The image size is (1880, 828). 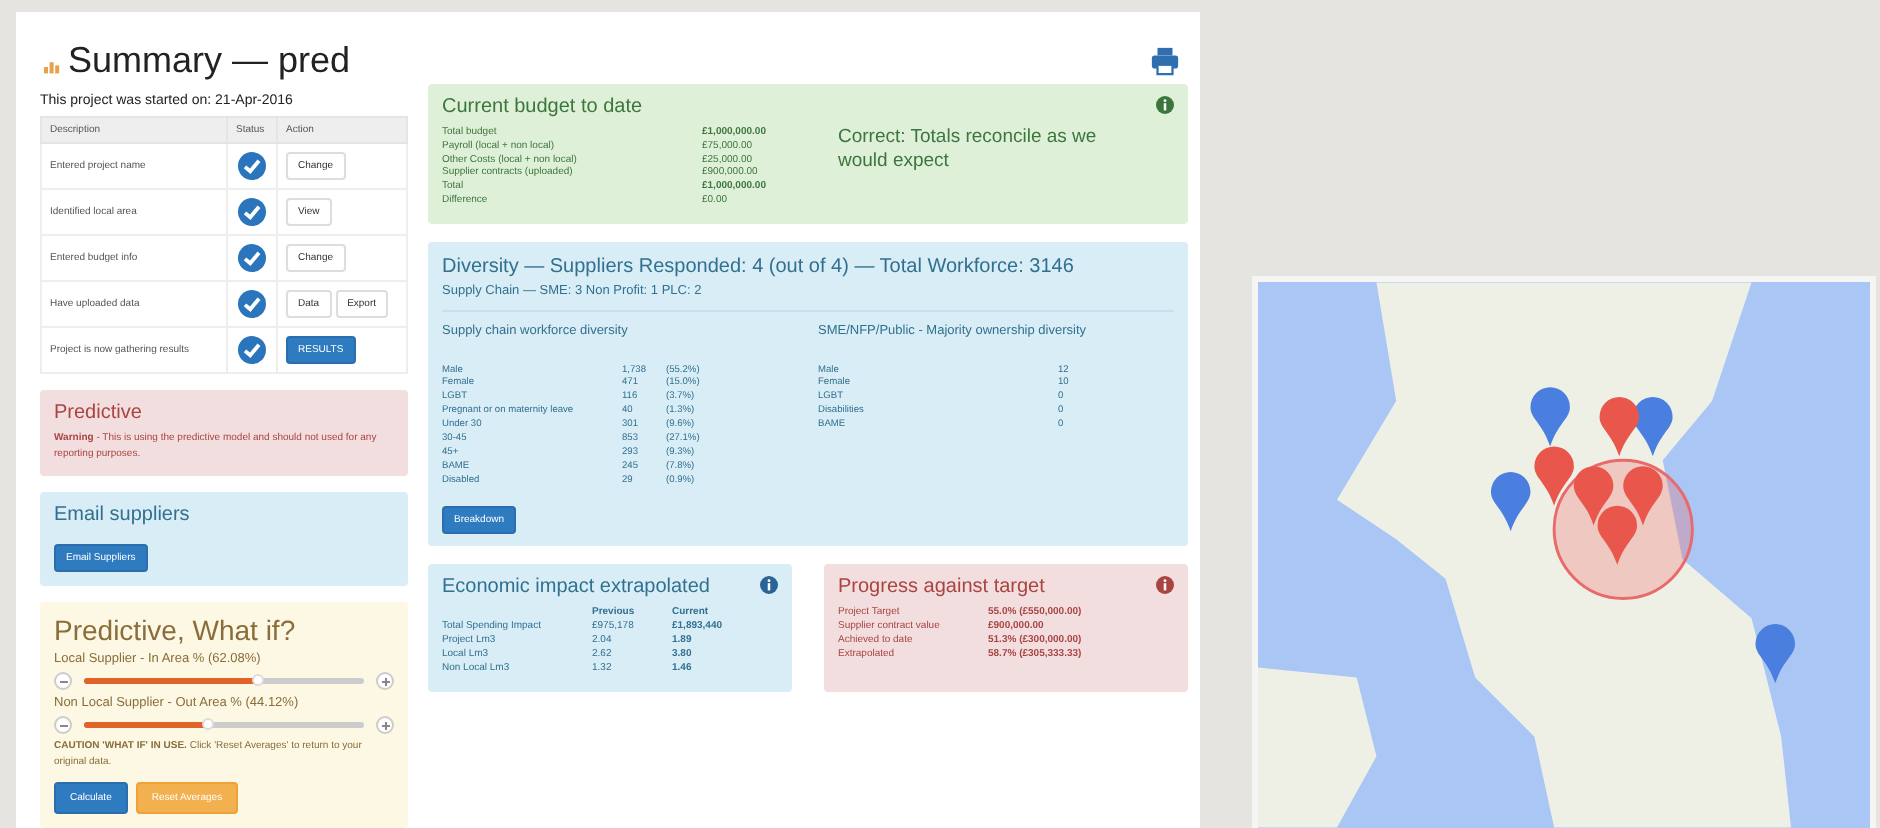 I want to click on panel-title: Economic impact extrapolated, so click(x=576, y=587).